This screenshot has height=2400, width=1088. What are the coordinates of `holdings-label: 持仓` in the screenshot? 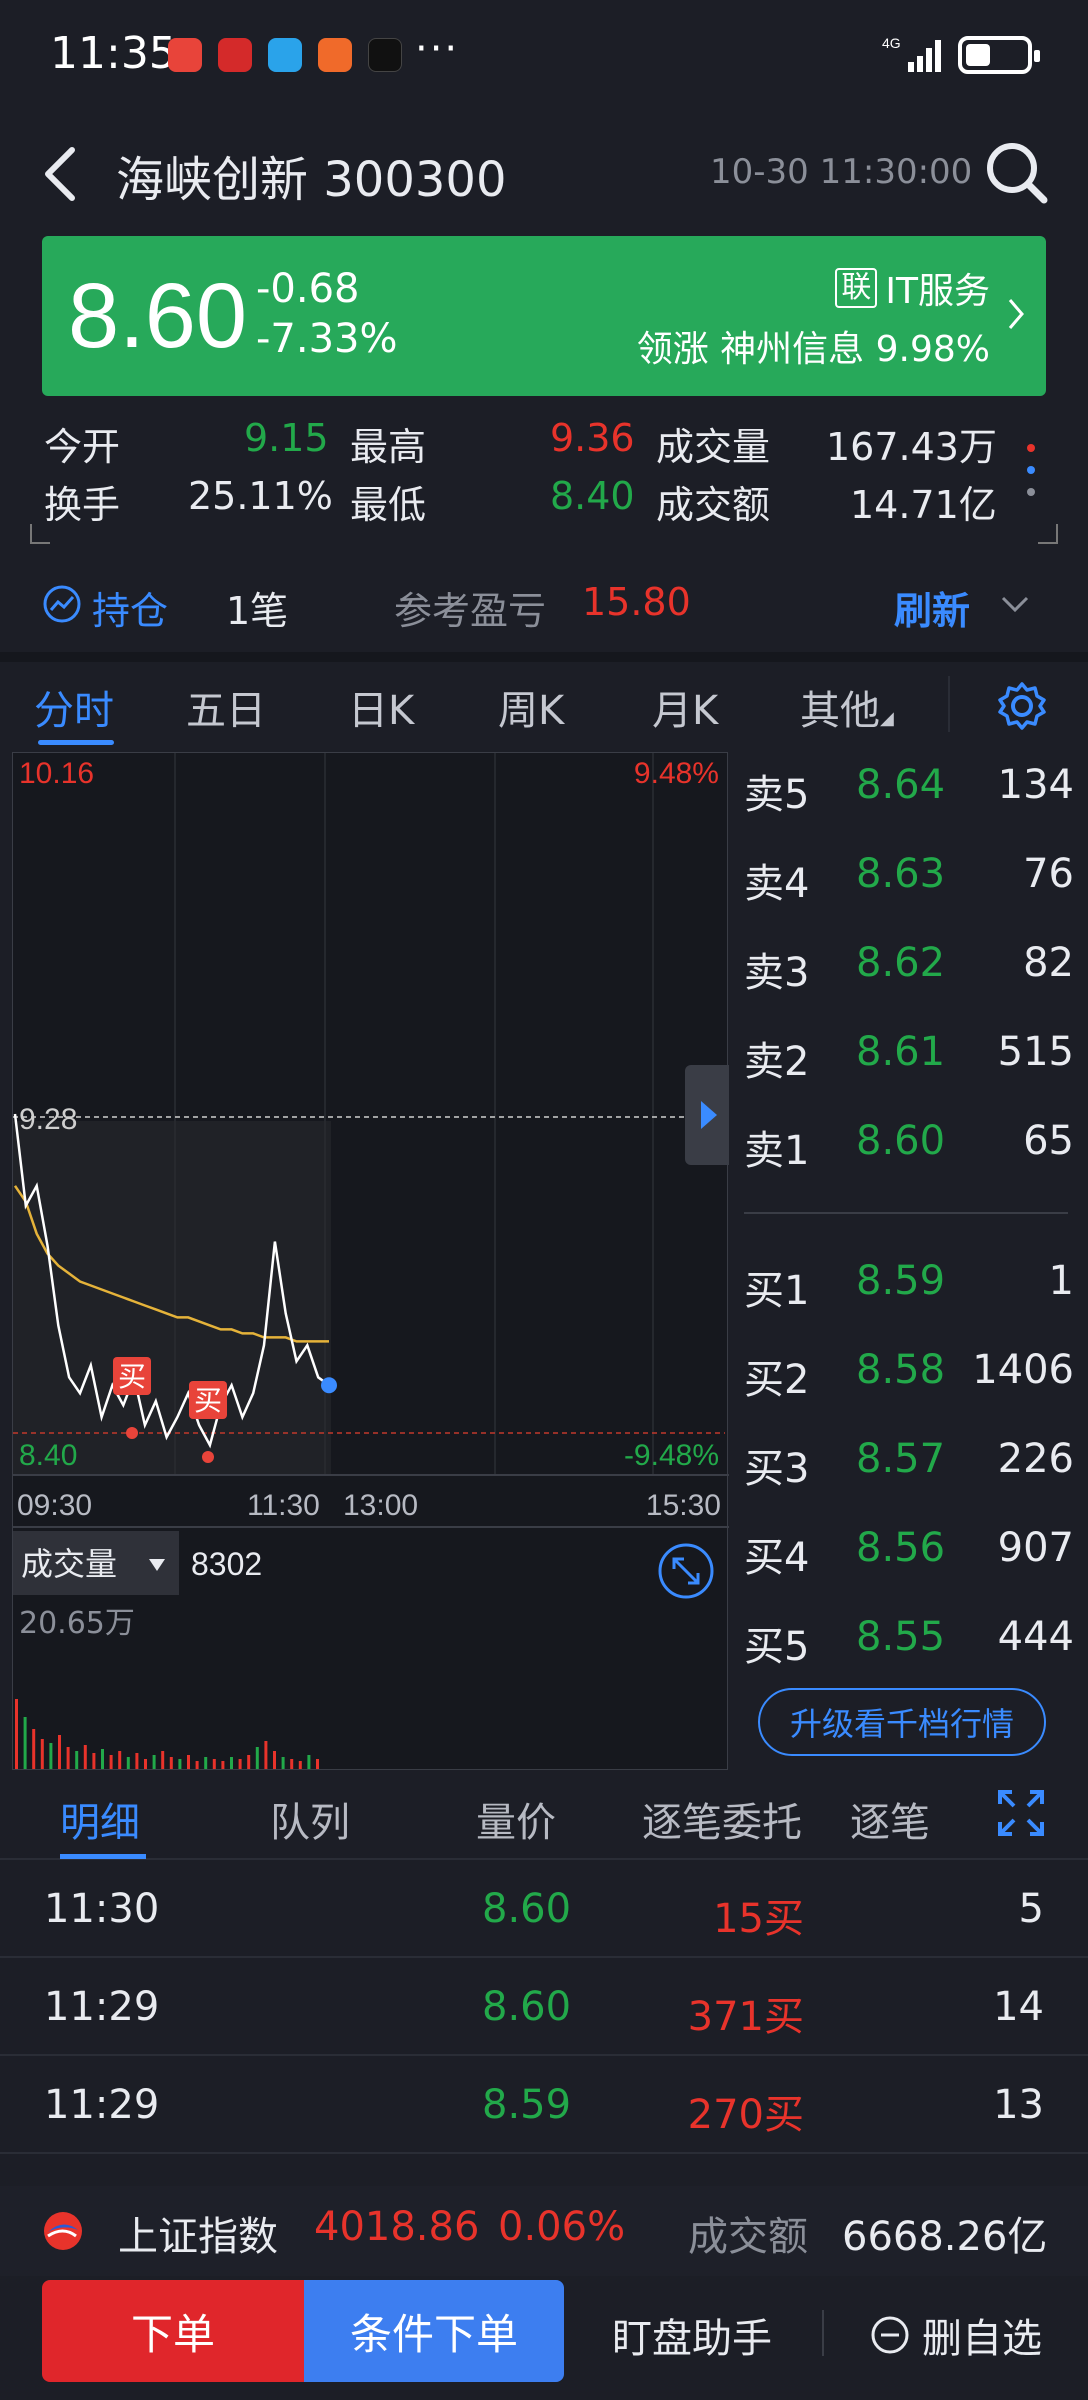 It's located at (130, 607).